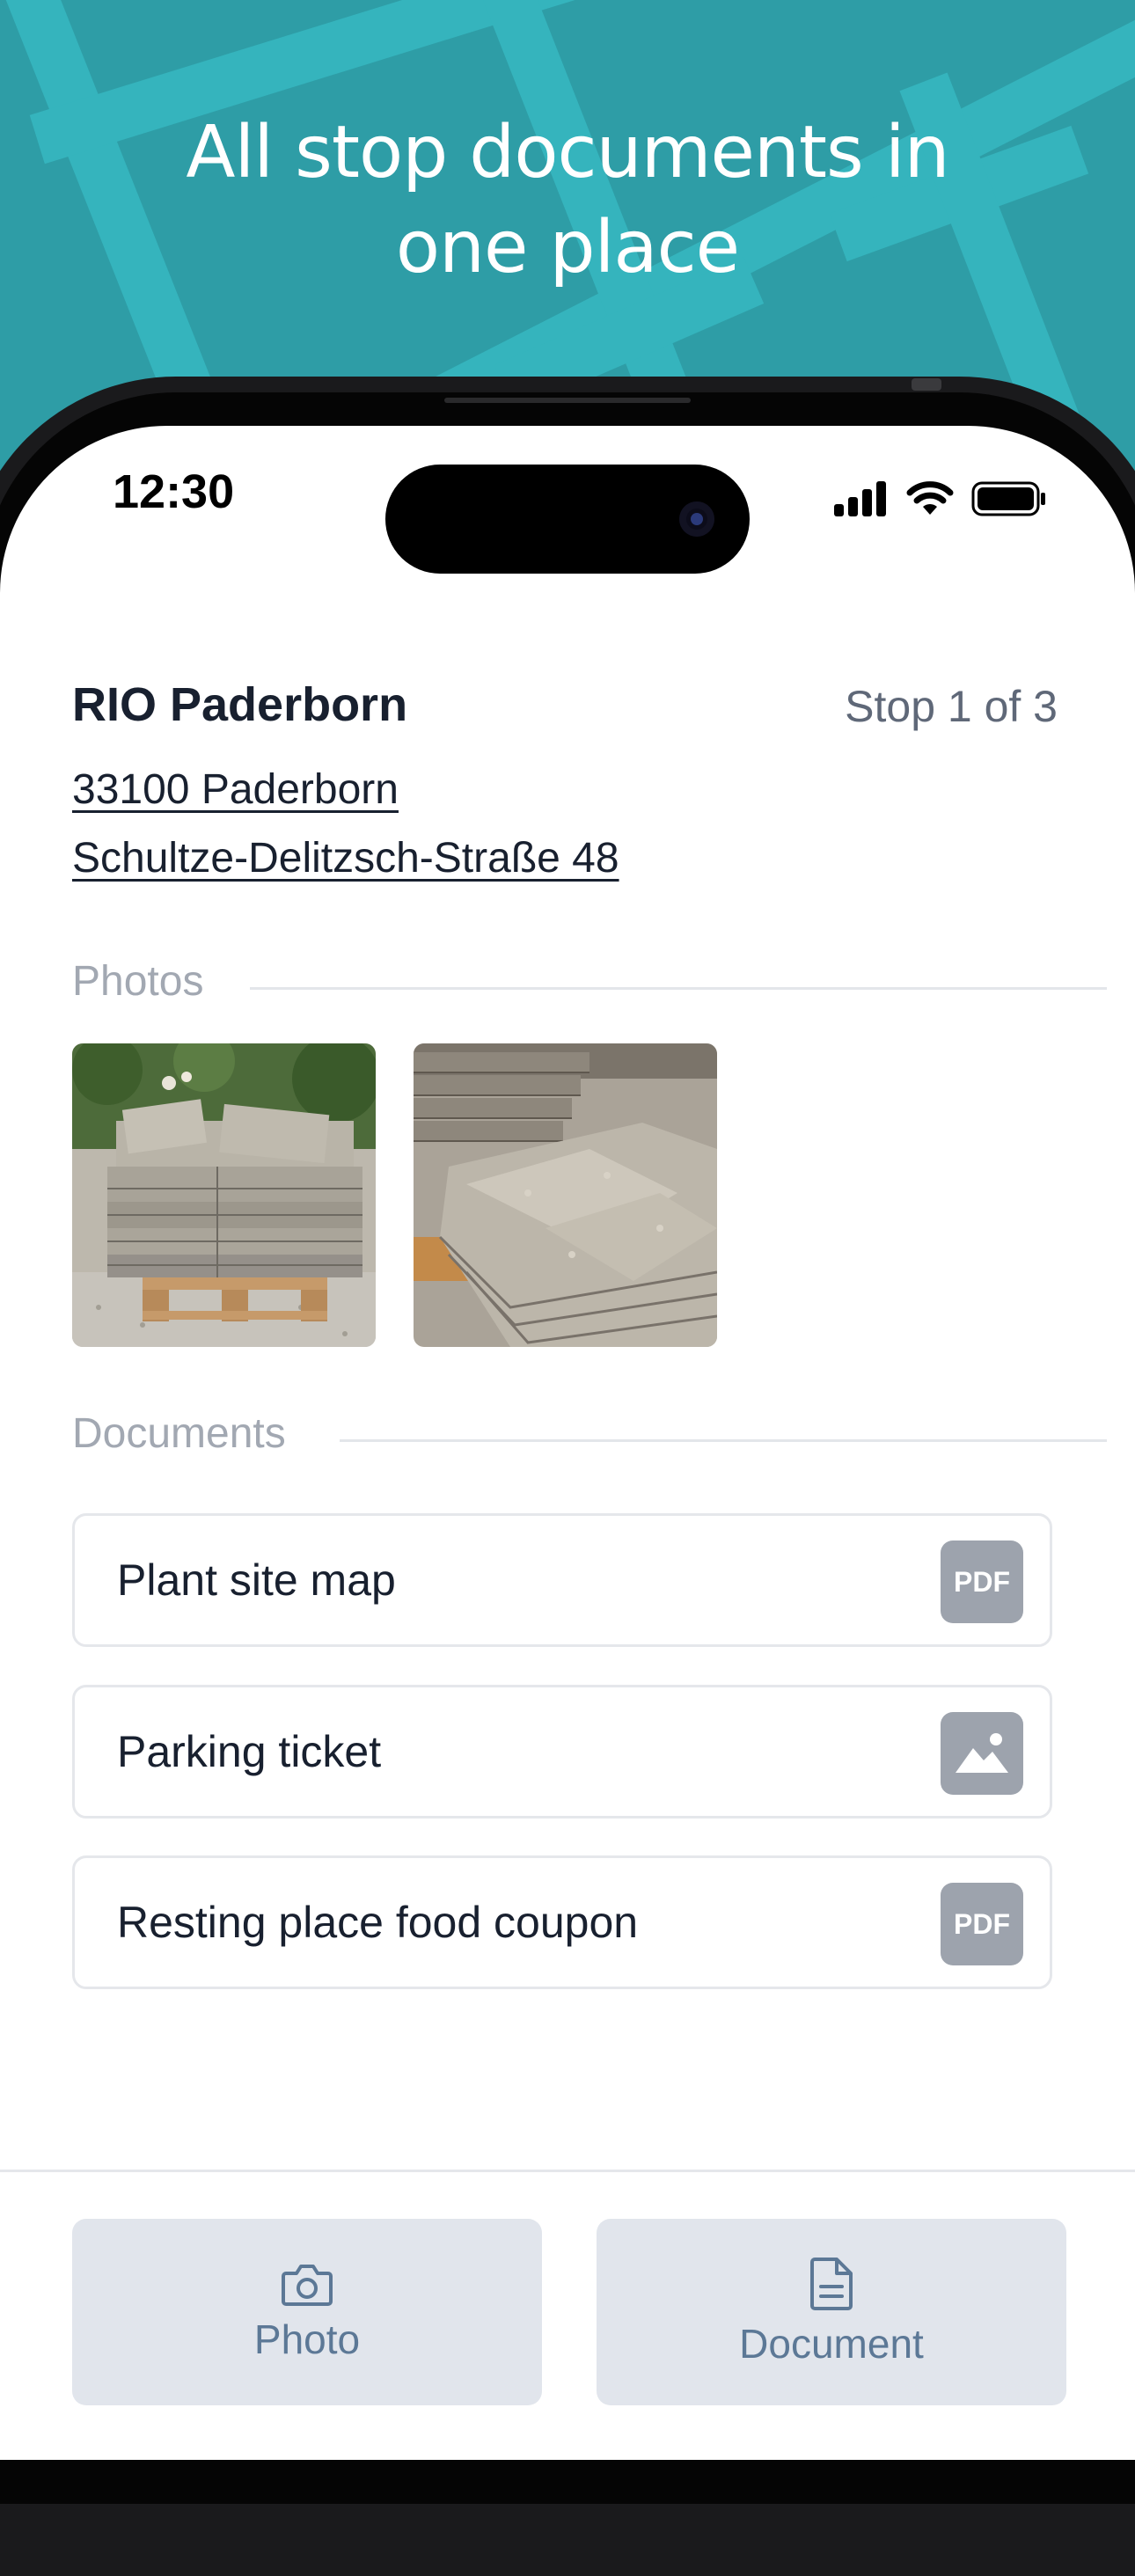 This screenshot has width=1135, height=2576. What do you see at coordinates (256, 1580) in the screenshot?
I see `document-label: Plant site map` at bounding box center [256, 1580].